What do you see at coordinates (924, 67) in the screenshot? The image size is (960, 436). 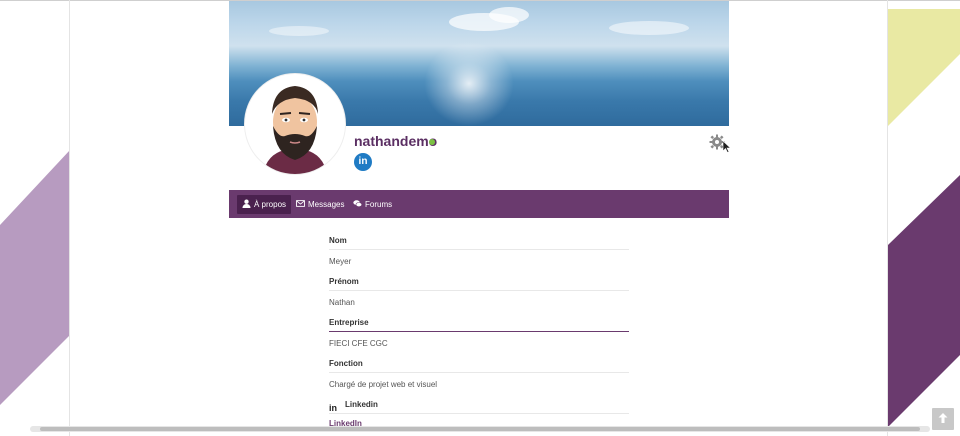 I see `decor-right-yellow-shape` at bounding box center [924, 67].